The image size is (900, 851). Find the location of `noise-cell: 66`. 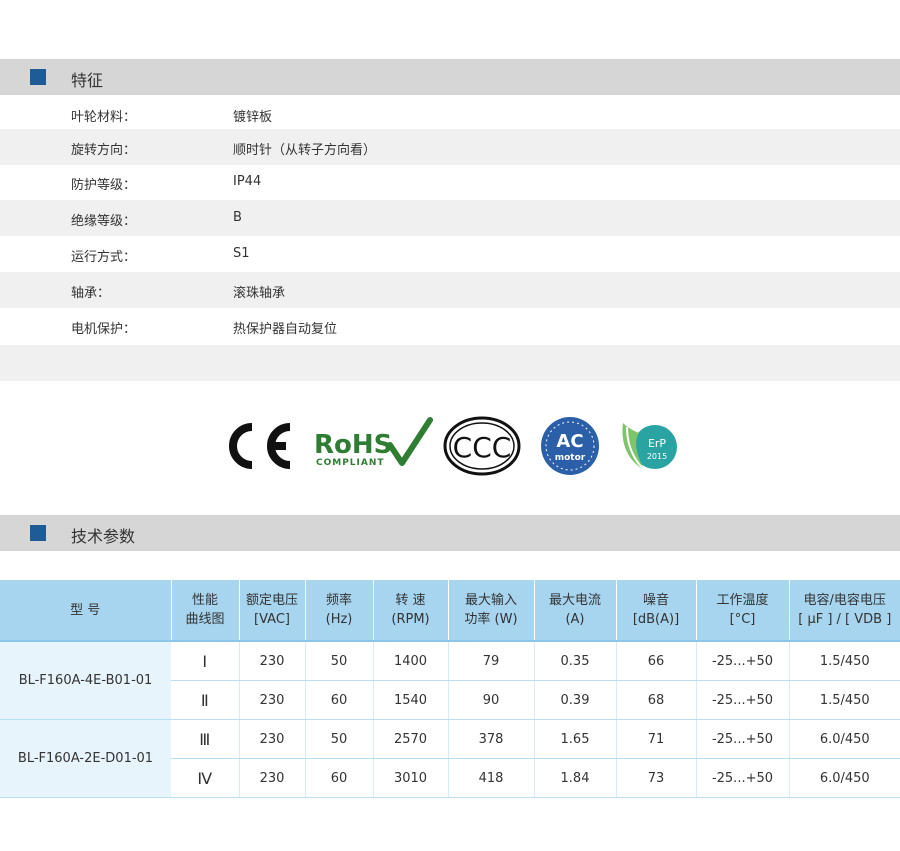

noise-cell: 66 is located at coordinates (656, 661).